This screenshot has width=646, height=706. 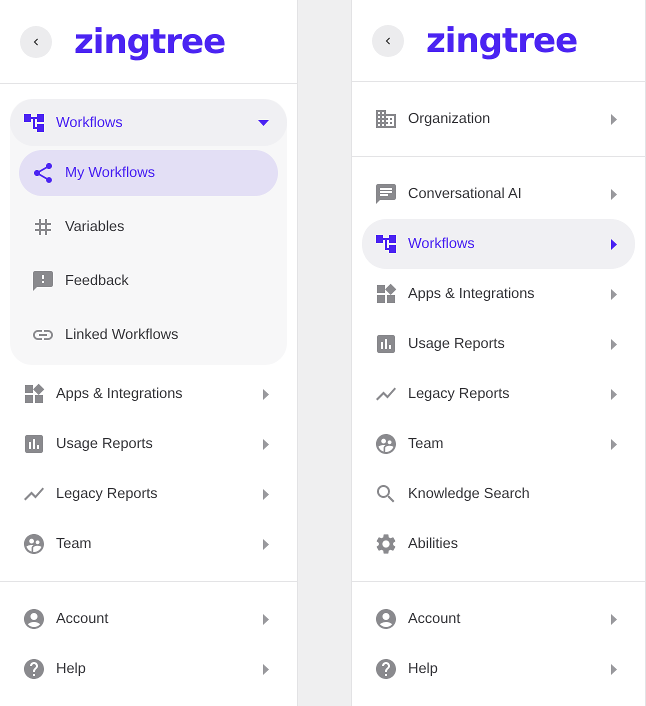 What do you see at coordinates (386, 544) in the screenshot?
I see `settings-icon` at bounding box center [386, 544].